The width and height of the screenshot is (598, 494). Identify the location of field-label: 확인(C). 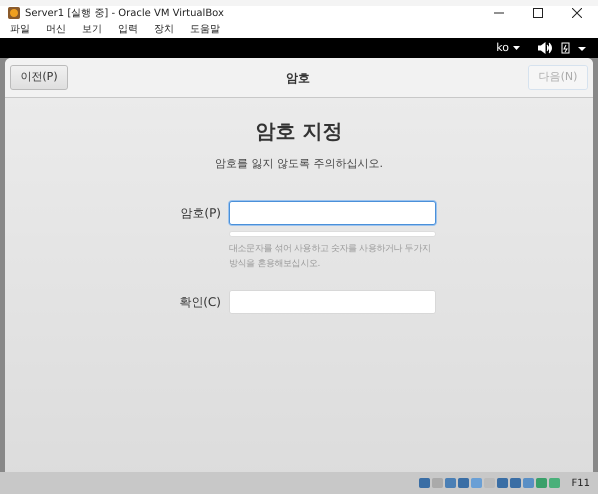
(199, 302).